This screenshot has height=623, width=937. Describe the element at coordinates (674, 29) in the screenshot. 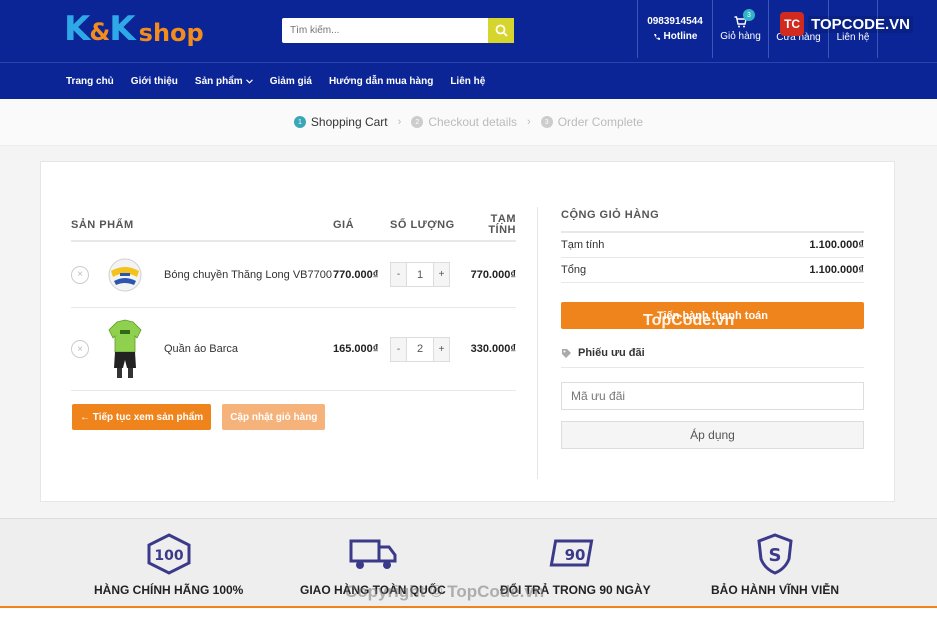

I see `hotline-link: 0983914544 Hotline` at that location.